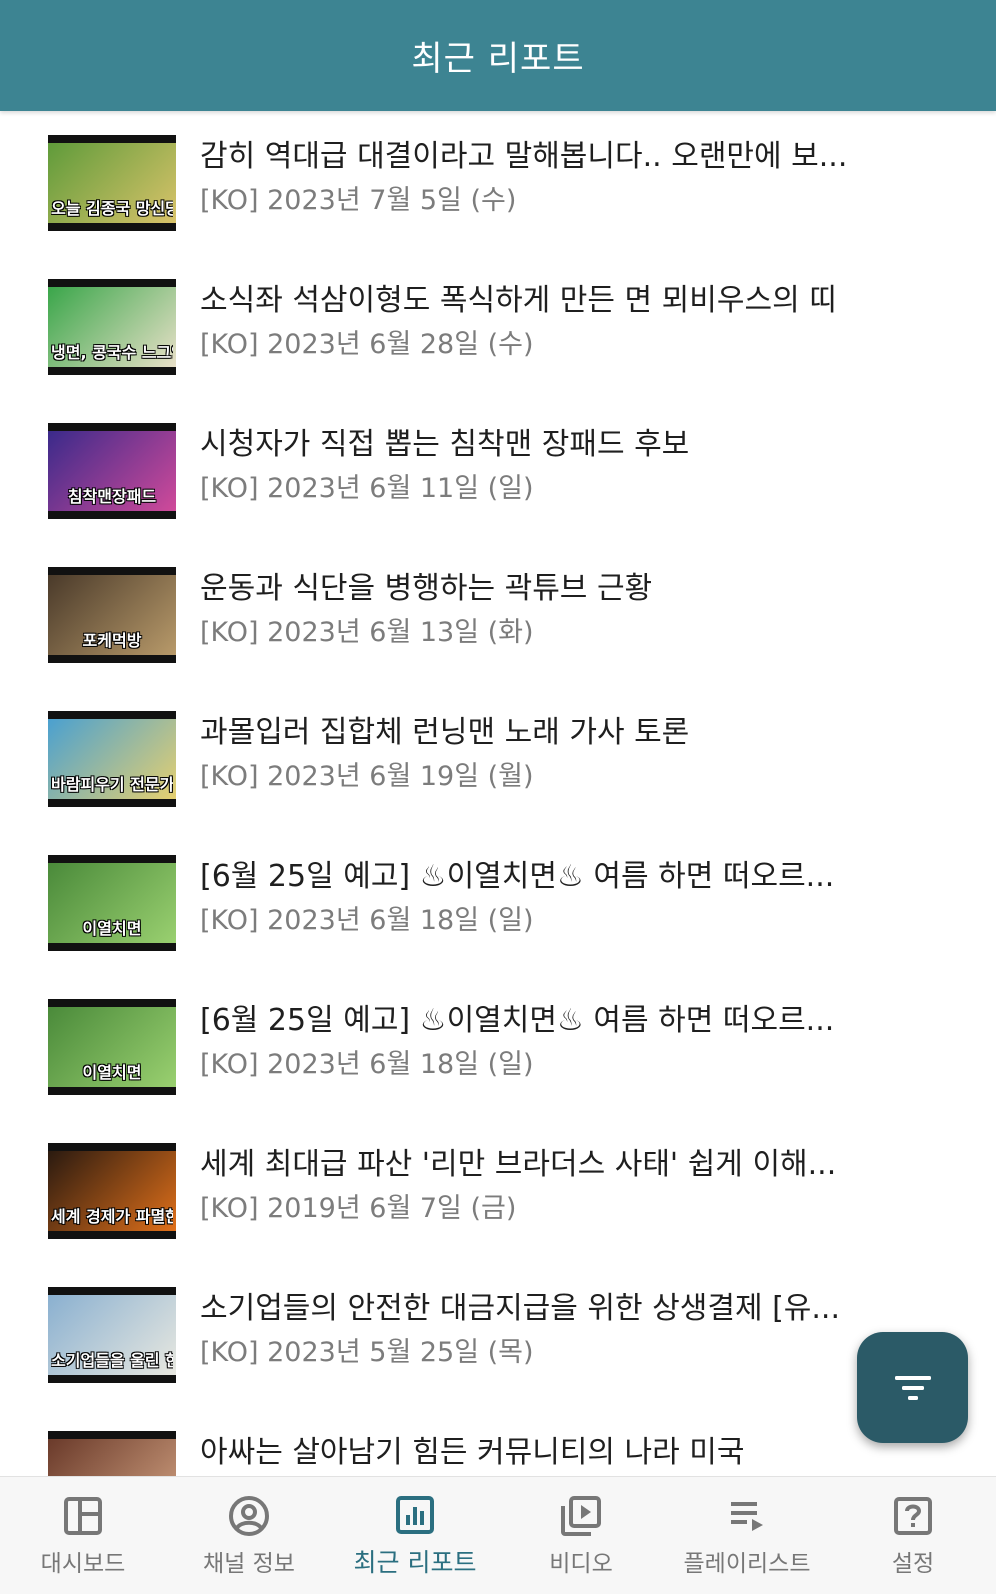  What do you see at coordinates (112, 208) in the screenshot?
I see `thumbnail-caption: 오늘 김종국 망신당하는 날?` at bounding box center [112, 208].